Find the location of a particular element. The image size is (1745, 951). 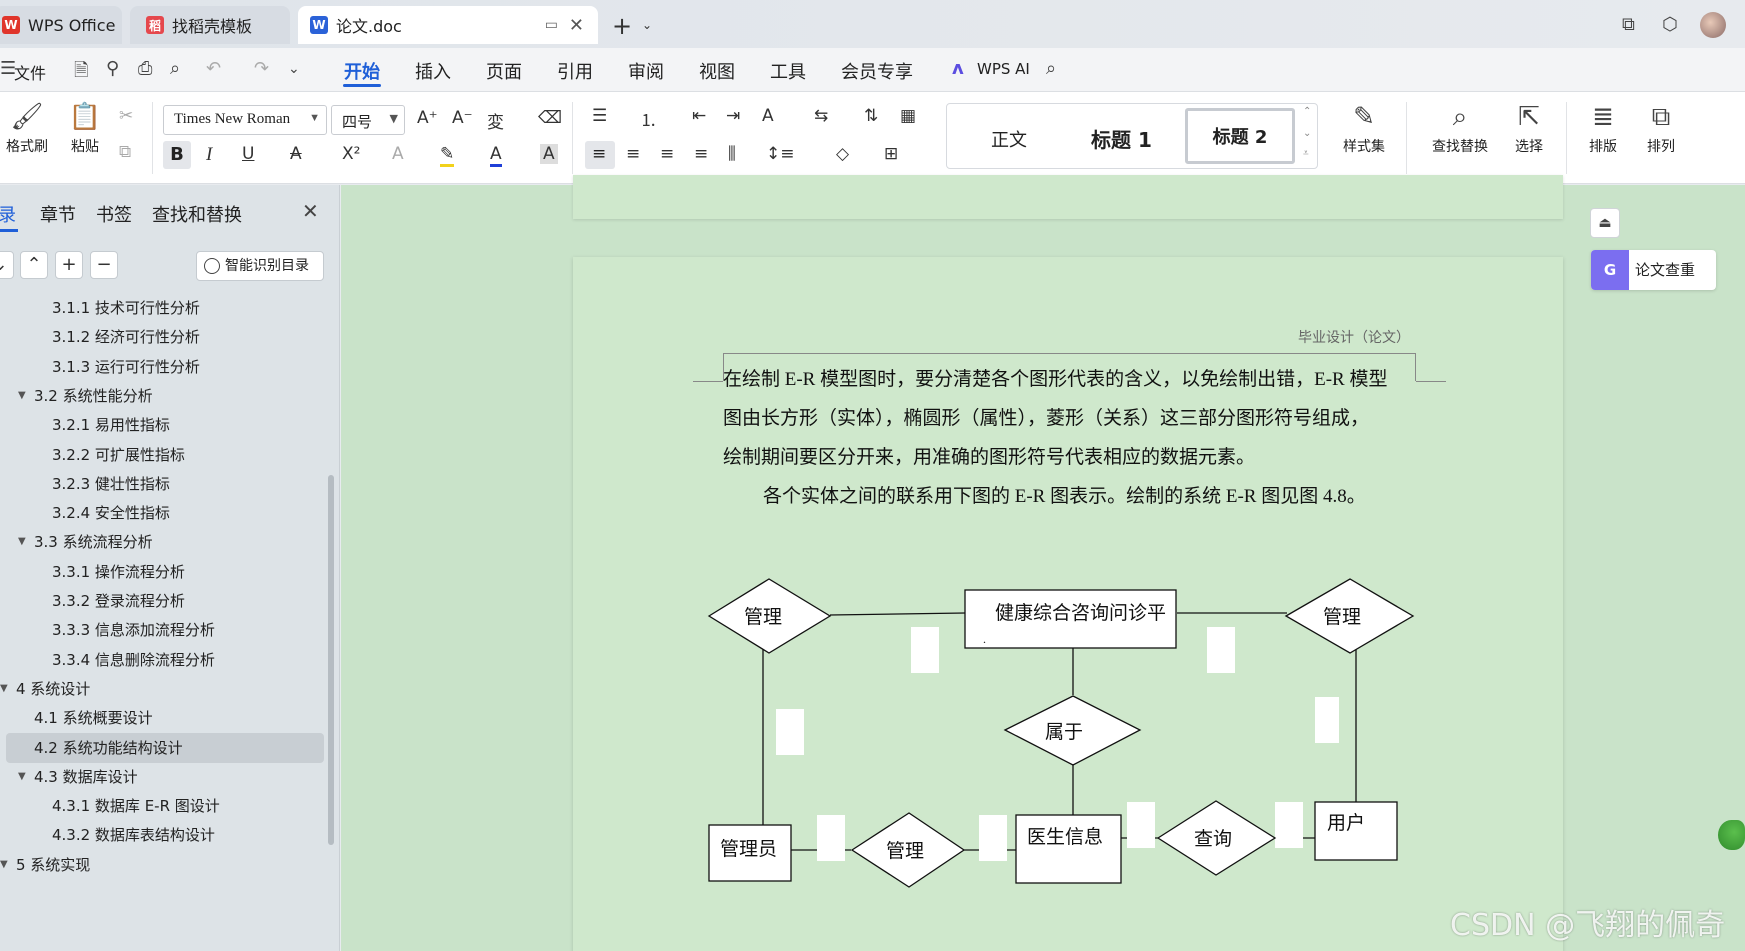

toc-item: 3.1.3 运行可行性分析 is located at coordinates (160, 367).